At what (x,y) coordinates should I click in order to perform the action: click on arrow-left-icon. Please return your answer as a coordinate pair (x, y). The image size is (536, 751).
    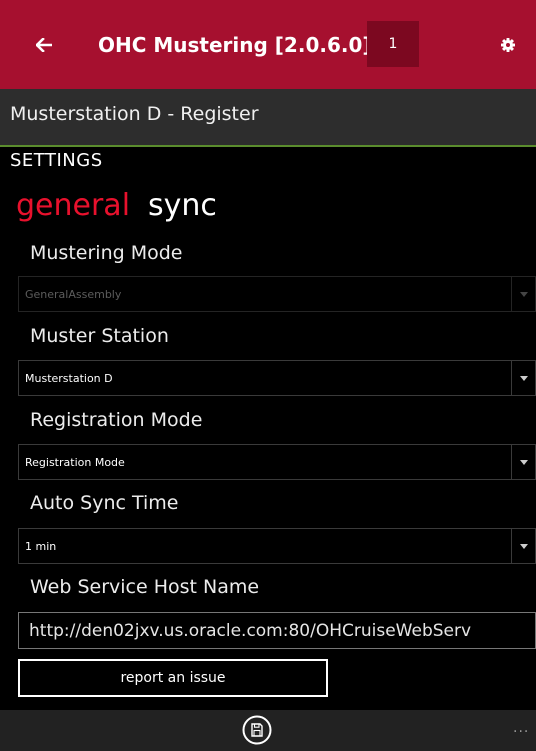
    Looking at the image, I should click on (44, 45).